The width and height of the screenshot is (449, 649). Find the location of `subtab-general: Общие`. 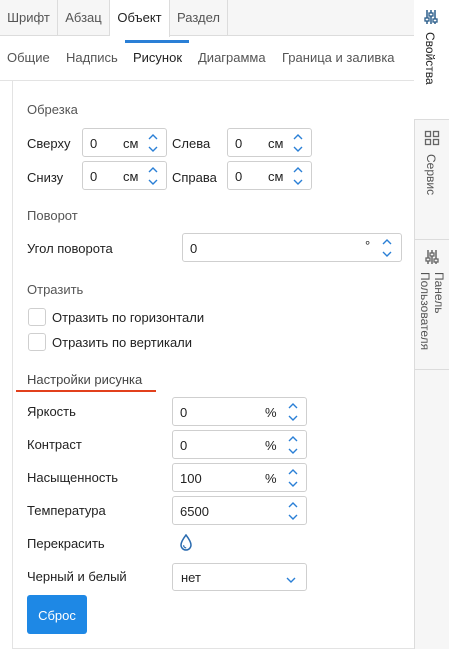

subtab-general: Общие is located at coordinates (28, 57).